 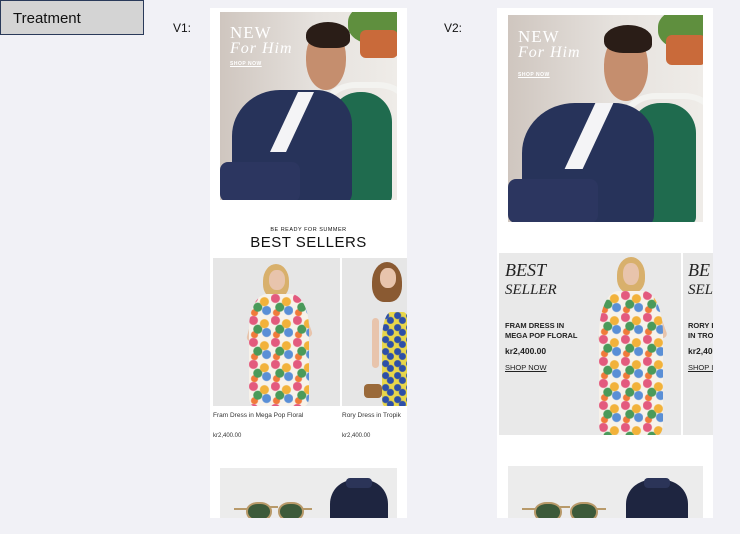 I want to click on product-card-rory, so click(x=374, y=332).